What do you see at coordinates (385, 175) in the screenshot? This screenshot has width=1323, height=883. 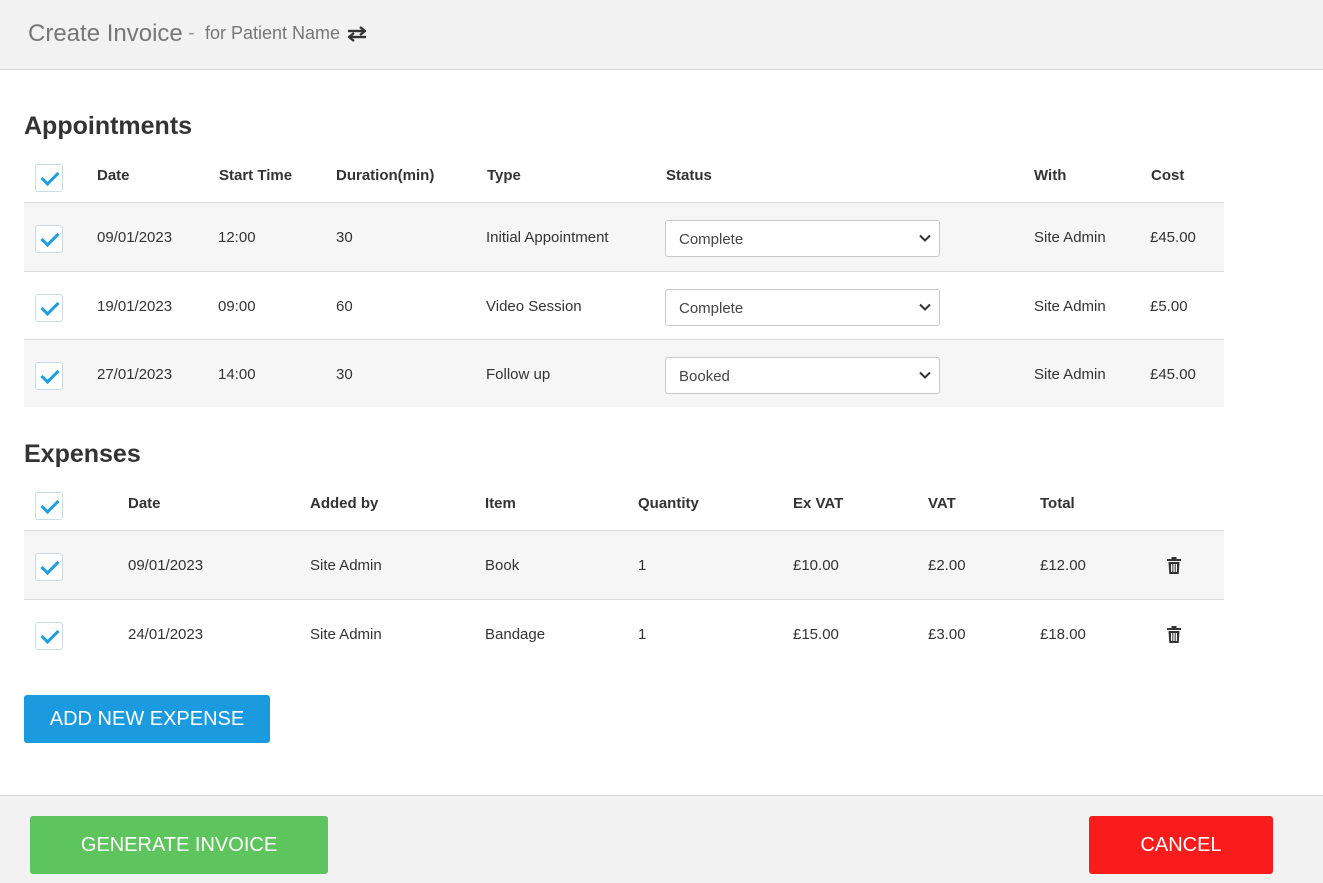 I see `column-header-duration: Duration(min)` at bounding box center [385, 175].